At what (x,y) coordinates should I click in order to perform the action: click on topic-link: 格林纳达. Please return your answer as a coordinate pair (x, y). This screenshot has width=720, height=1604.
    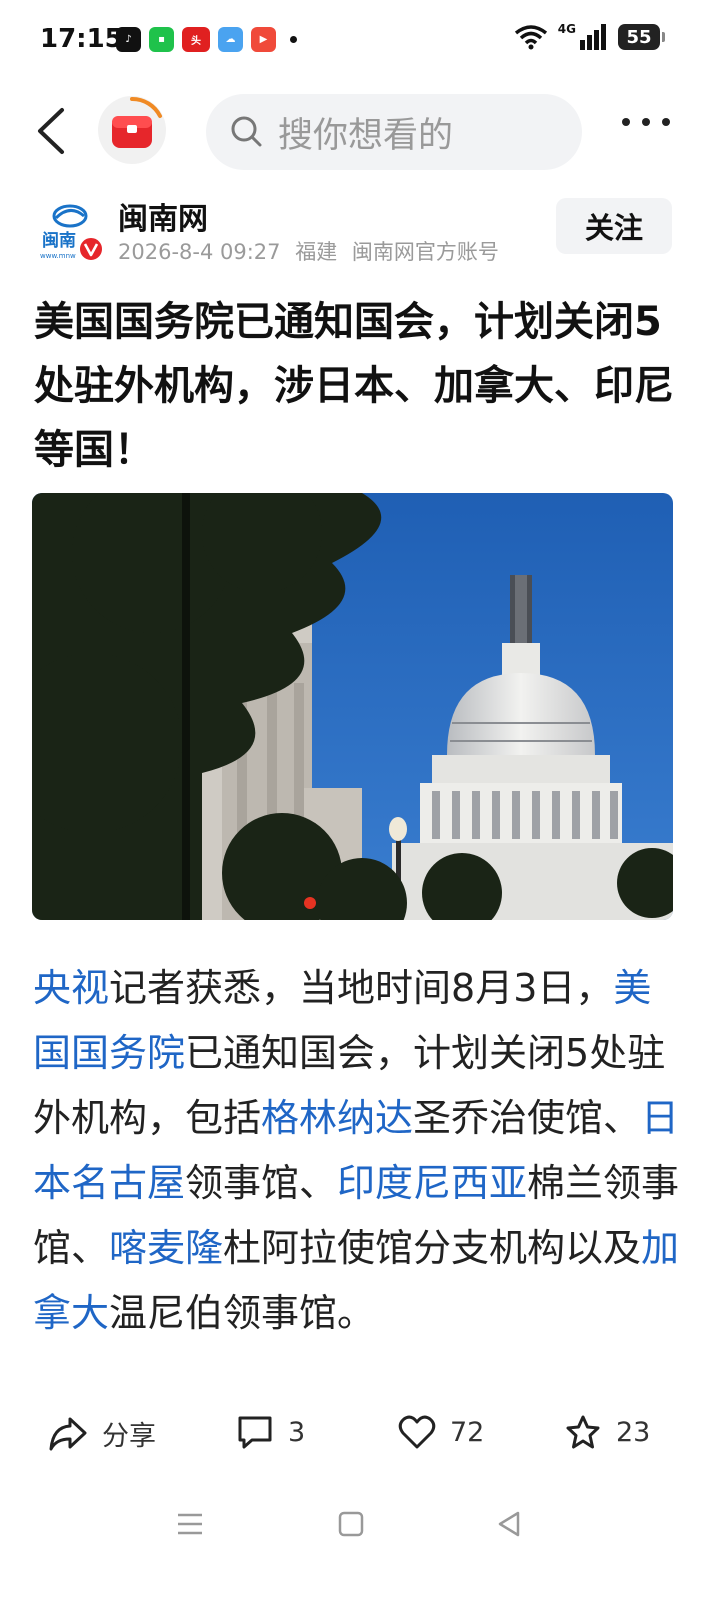
    Looking at the image, I should click on (337, 1118).